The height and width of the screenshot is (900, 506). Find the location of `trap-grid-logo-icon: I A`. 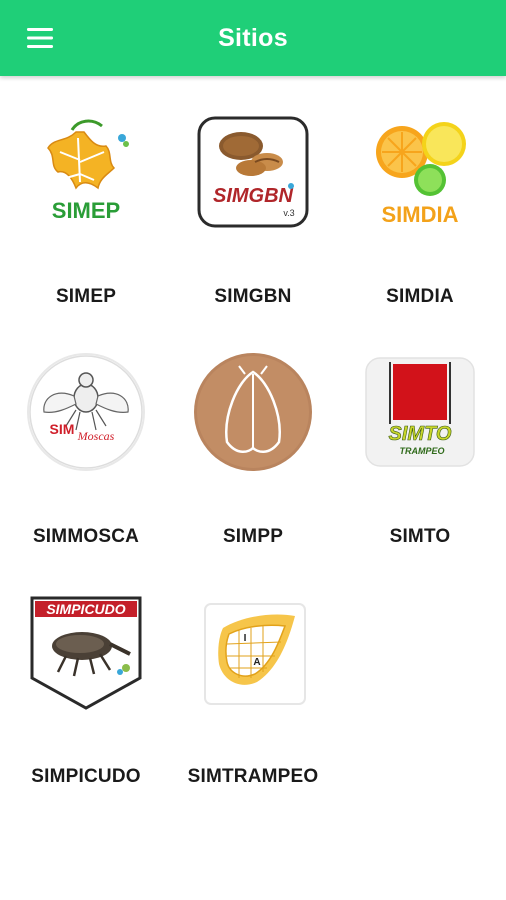

trap-grid-logo-icon: I A is located at coordinates (255, 654).